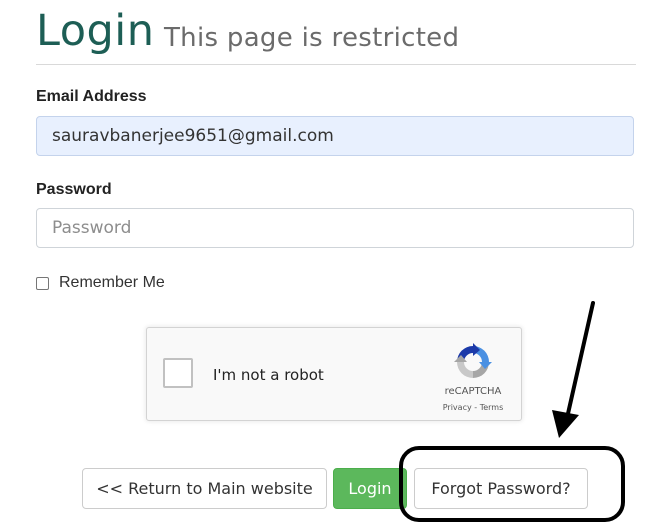 Image resolution: width=667 pixels, height=528 pixels. What do you see at coordinates (473, 360) in the screenshot?
I see `recaptcha-logo-icon` at bounding box center [473, 360].